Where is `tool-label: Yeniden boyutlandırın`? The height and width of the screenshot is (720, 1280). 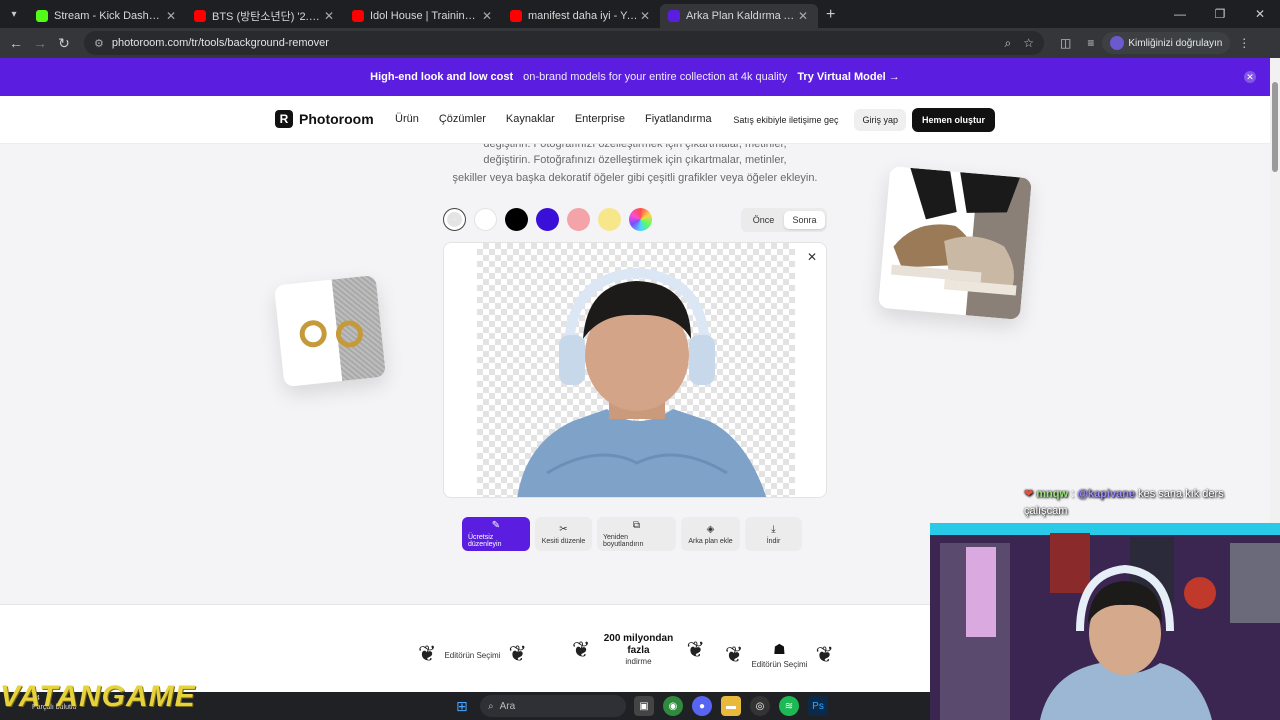 tool-label: Yeniden boyutlandırın is located at coordinates (623, 541).